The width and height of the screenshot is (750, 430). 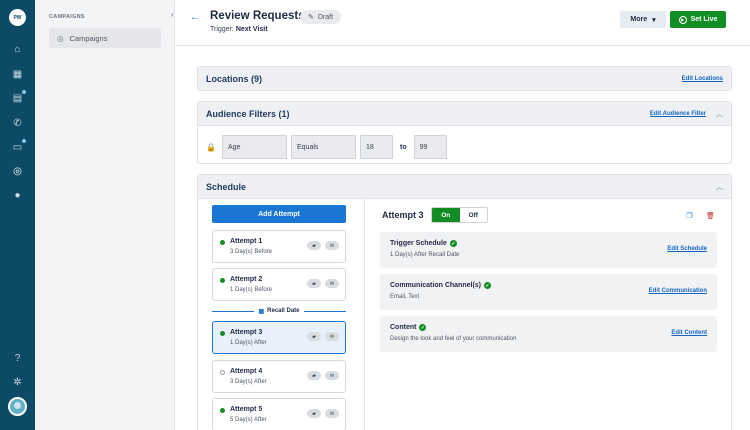 I want to click on user-icon: ●, so click(x=17, y=195).